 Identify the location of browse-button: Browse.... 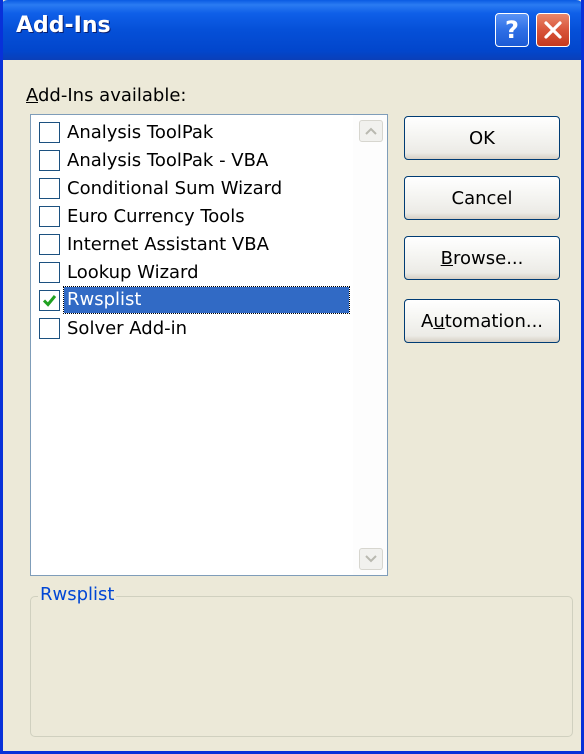
(482, 258).